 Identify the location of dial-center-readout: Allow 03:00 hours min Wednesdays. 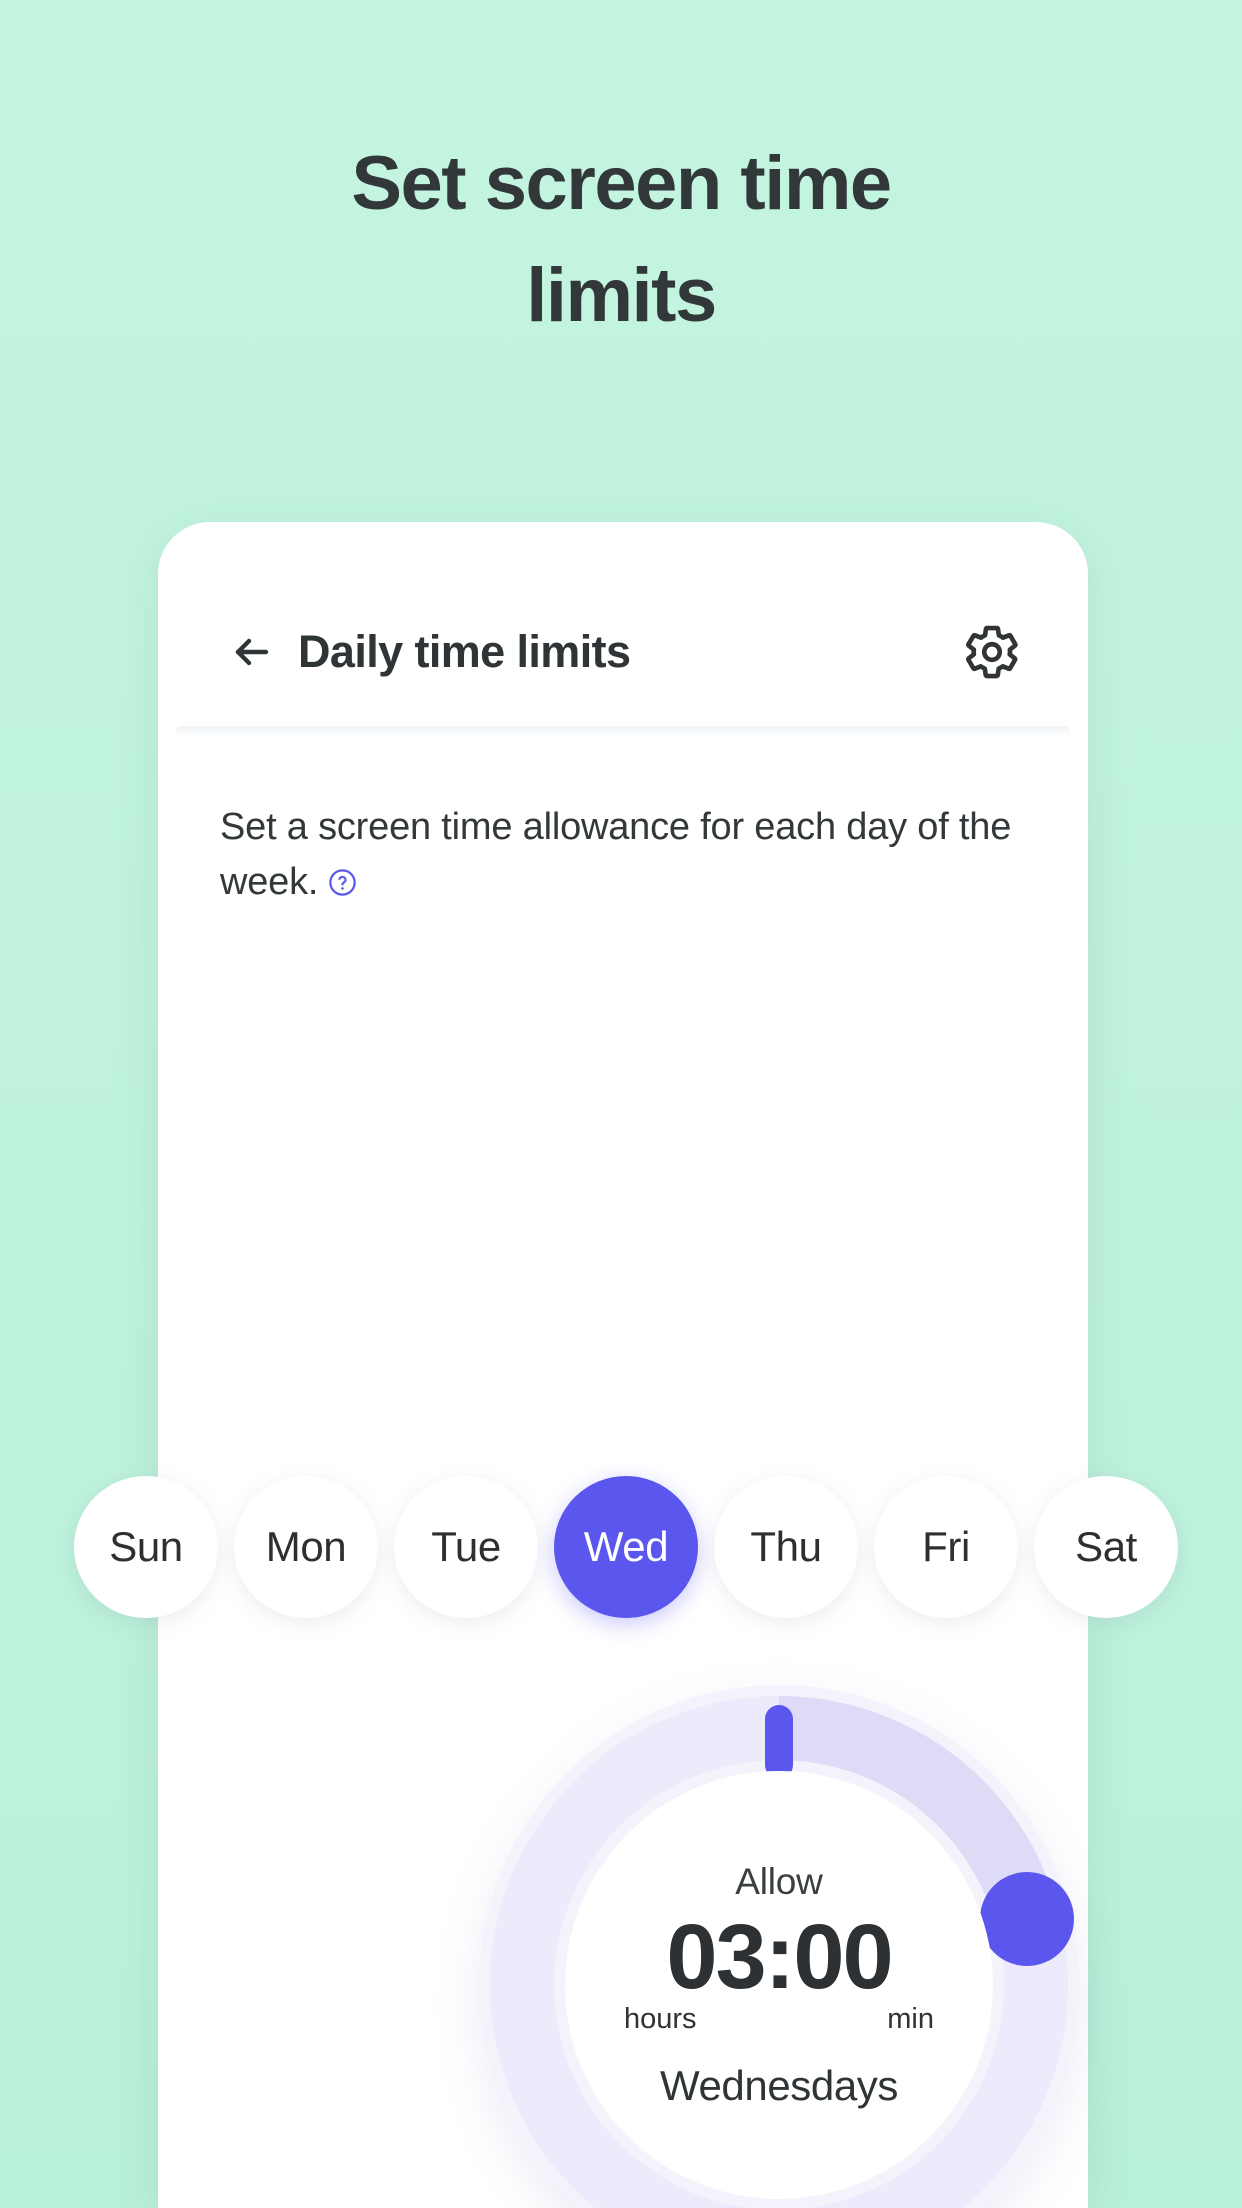
(779, 1985).